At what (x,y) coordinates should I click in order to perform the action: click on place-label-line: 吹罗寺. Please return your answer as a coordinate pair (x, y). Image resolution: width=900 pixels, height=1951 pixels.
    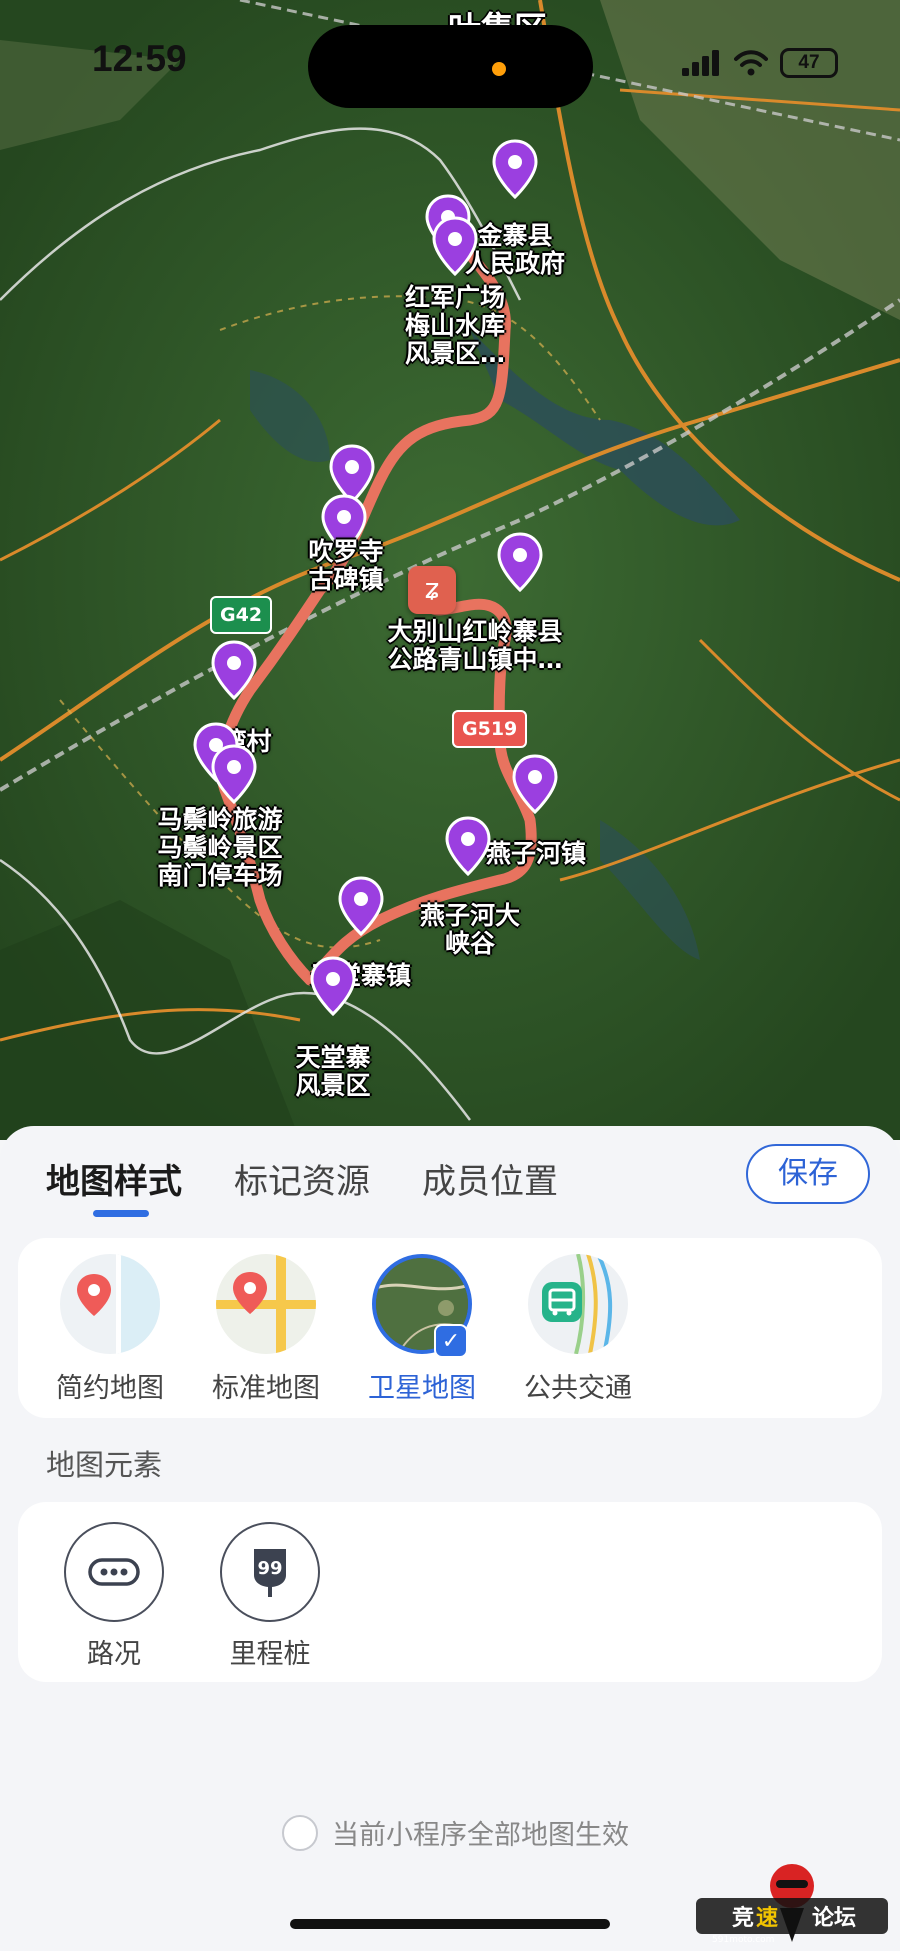
    Looking at the image, I should click on (346, 551).